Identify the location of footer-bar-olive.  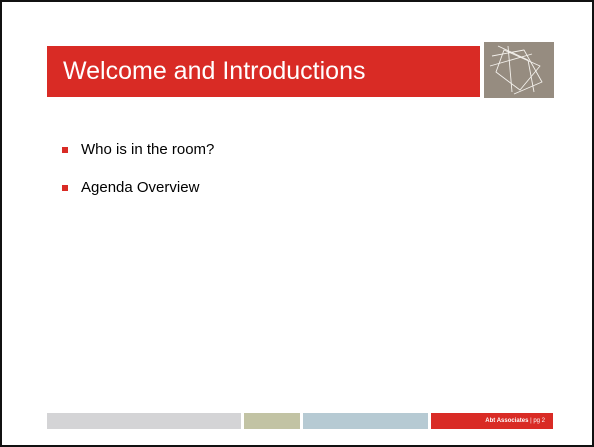
(272, 421).